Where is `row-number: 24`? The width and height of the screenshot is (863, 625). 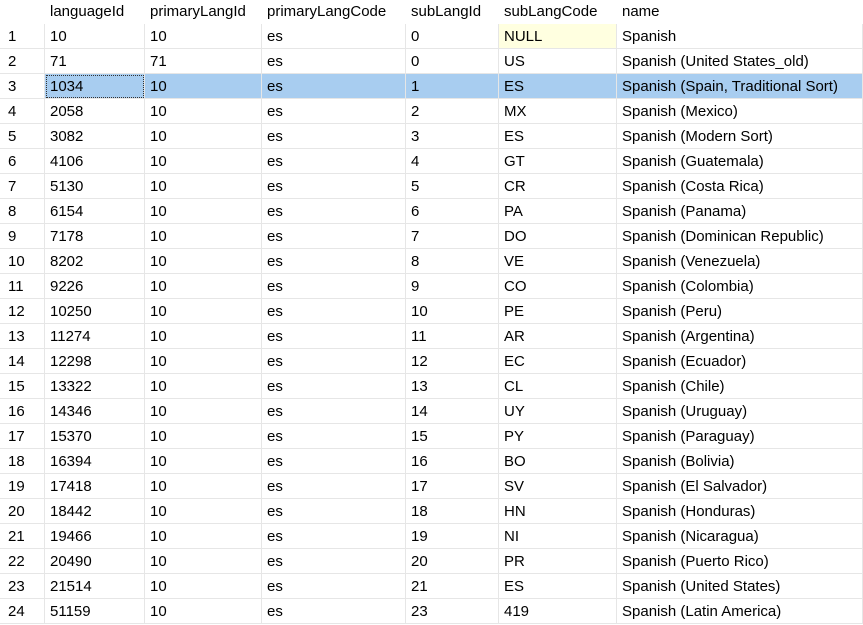 row-number: 24 is located at coordinates (22, 611).